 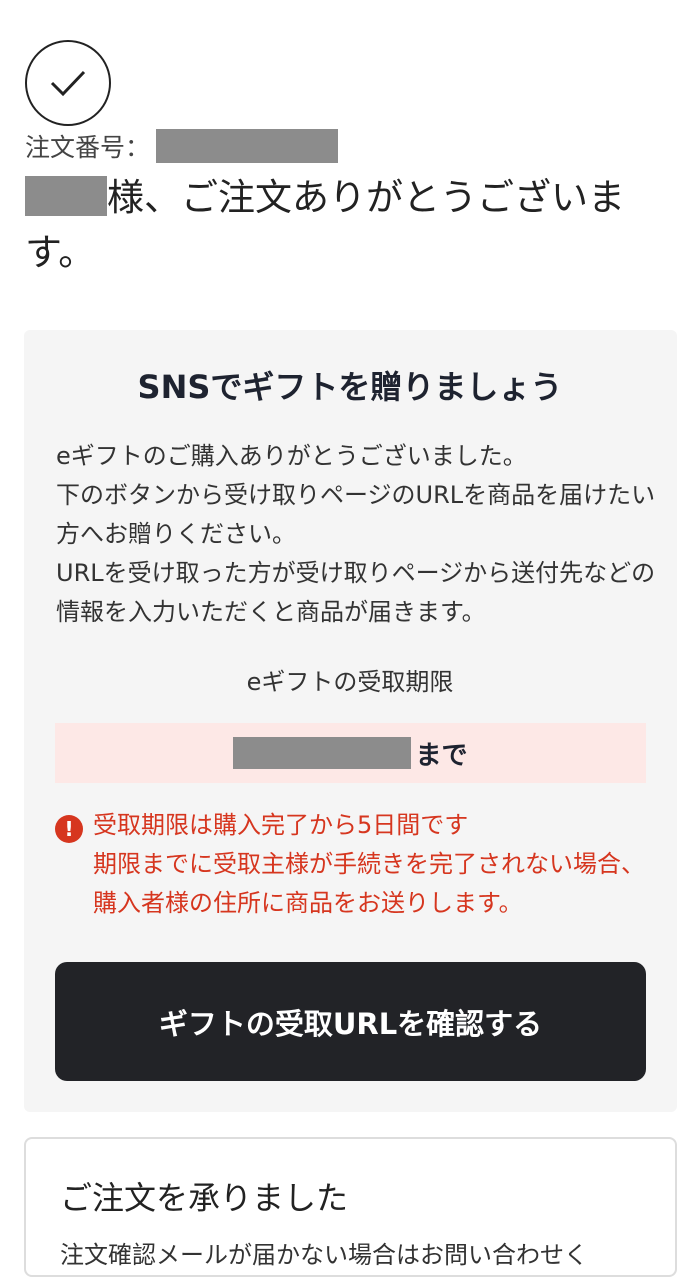 What do you see at coordinates (88, 147) in the screenshot?
I see `order-number-label: 注文番号：` at bounding box center [88, 147].